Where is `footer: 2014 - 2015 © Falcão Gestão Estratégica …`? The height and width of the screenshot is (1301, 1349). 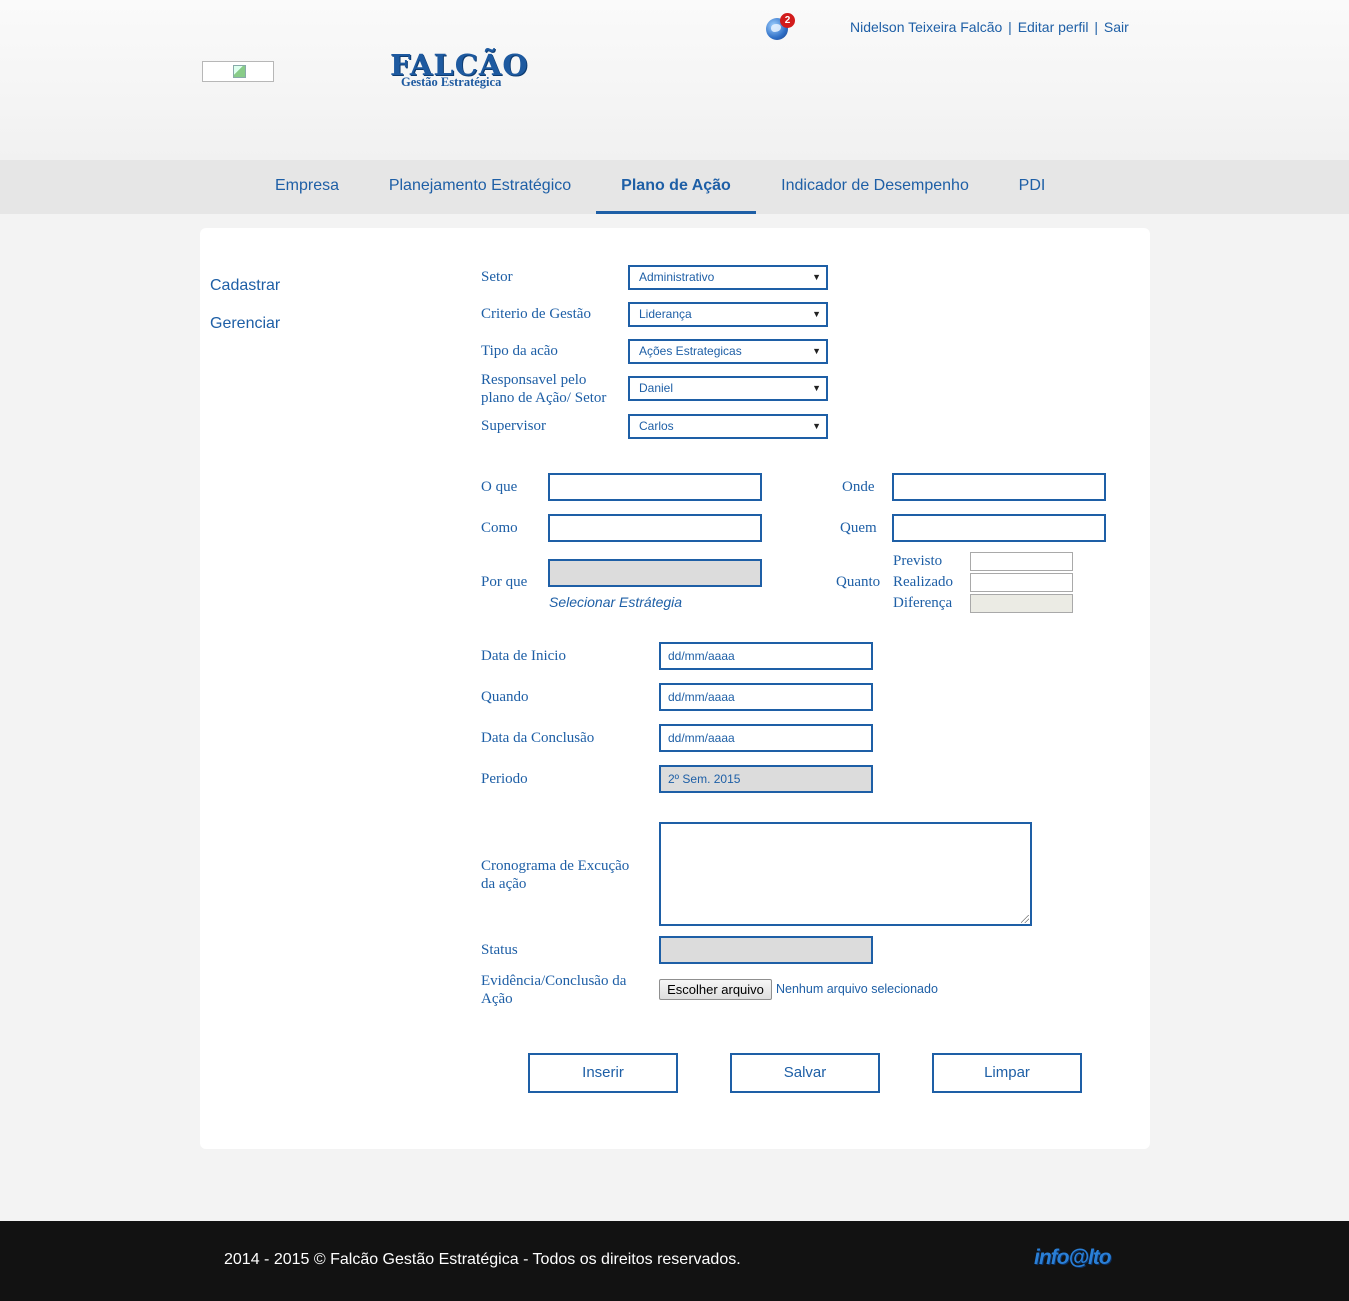 footer: 2014 - 2015 © Falcão Gestão Estratégica … is located at coordinates (674, 1261).